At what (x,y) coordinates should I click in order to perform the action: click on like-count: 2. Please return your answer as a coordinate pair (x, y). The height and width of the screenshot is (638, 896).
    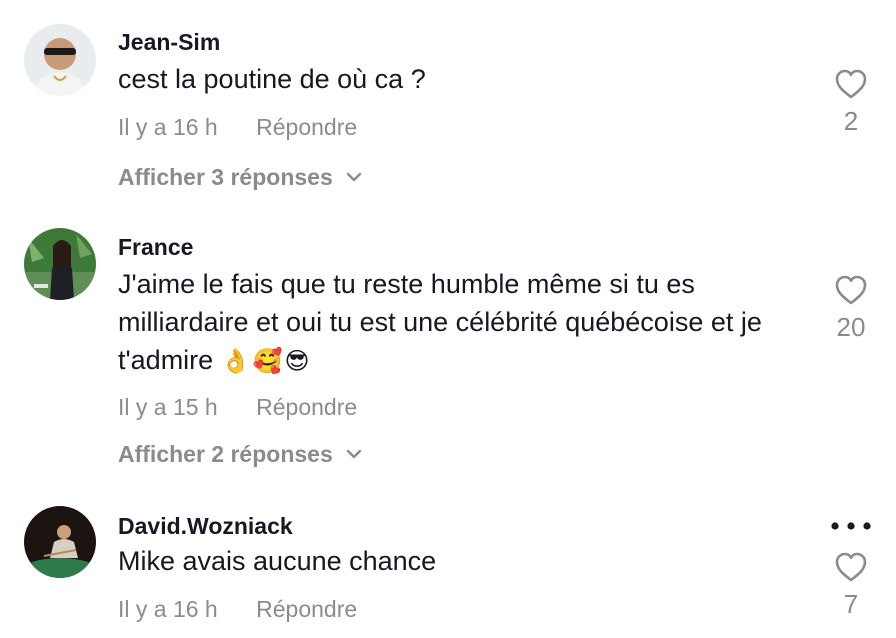
    Looking at the image, I should click on (851, 121).